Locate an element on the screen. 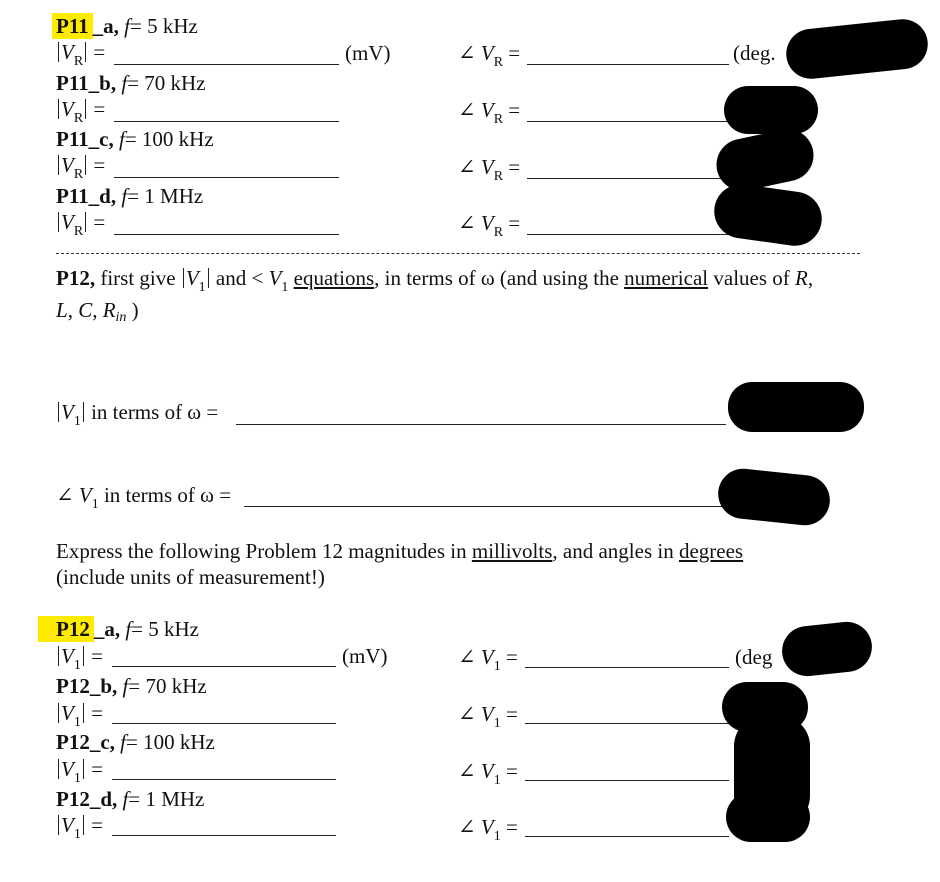  p11b-magnitude-label: VR = is located at coordinates (80, 112).